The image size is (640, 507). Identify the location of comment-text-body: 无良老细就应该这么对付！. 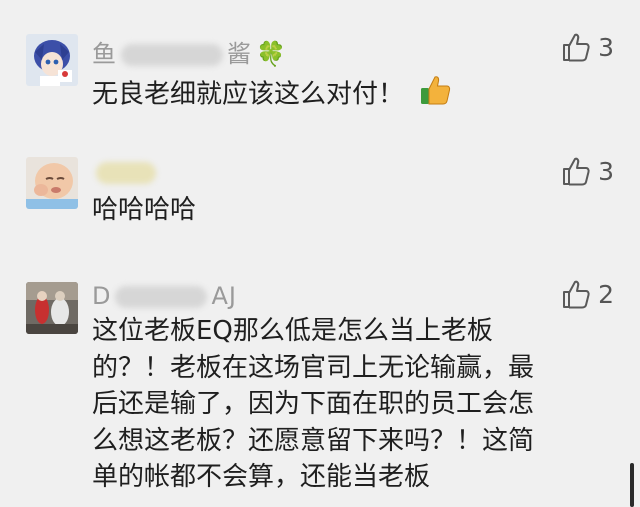
(248, 94).